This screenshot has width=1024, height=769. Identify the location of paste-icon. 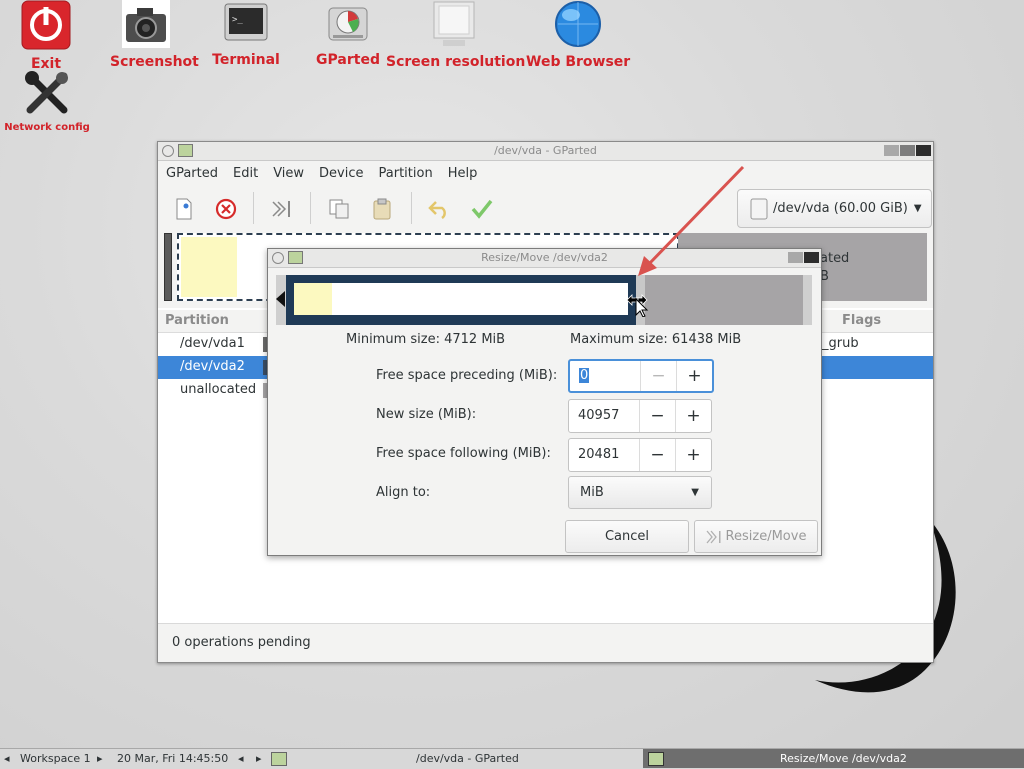
(382, 209).